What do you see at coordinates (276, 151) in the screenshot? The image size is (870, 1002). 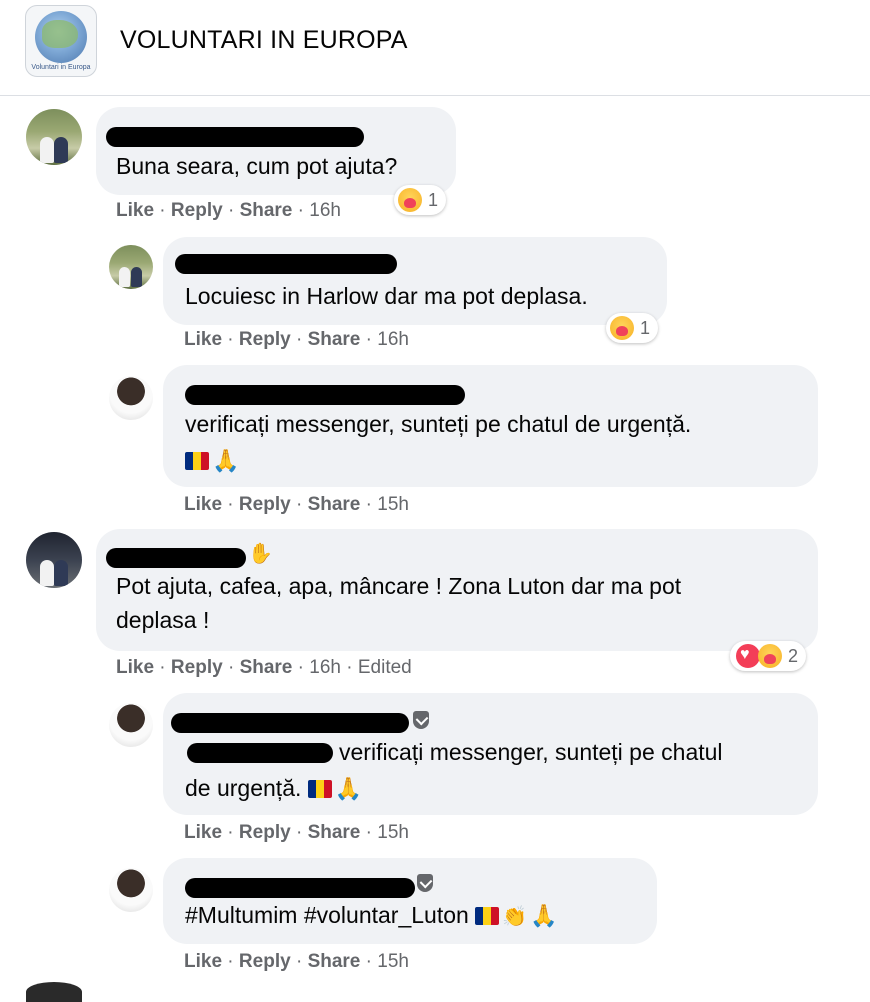 I see `comment-bubble: Buna seara, cum pot ajuta?` at bounding box center [276, 151].